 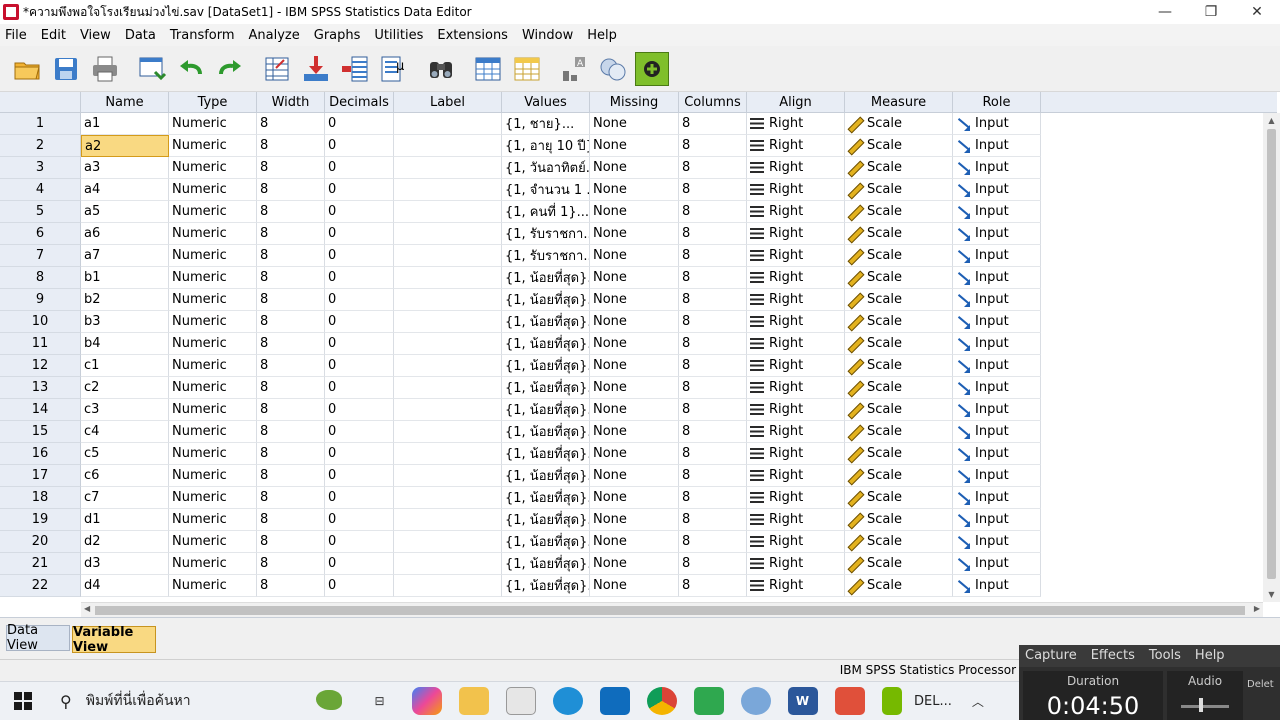 What do you see at coordinates (23, 701) in the screenshot?
I see `start-button` at bounding box center [23, 701].